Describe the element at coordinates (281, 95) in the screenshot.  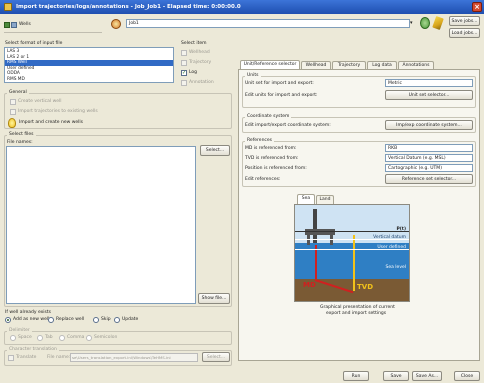
I see `edit-units-label: Edit units for import and export:` at that location.